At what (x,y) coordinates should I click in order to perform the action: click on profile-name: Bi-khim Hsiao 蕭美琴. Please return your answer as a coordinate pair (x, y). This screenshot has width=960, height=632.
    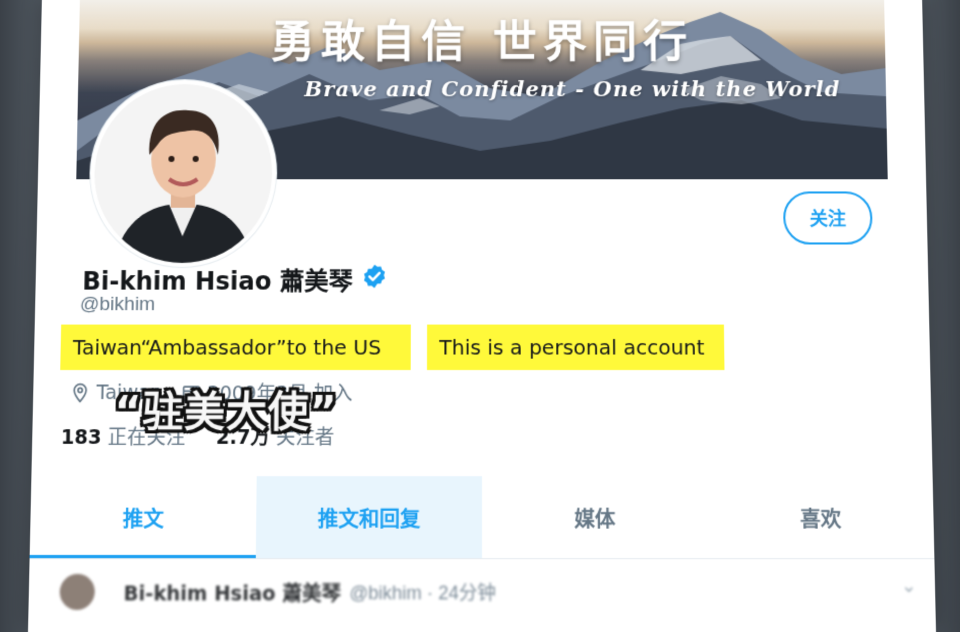
    Looking at the image, I should click on (218, 281).